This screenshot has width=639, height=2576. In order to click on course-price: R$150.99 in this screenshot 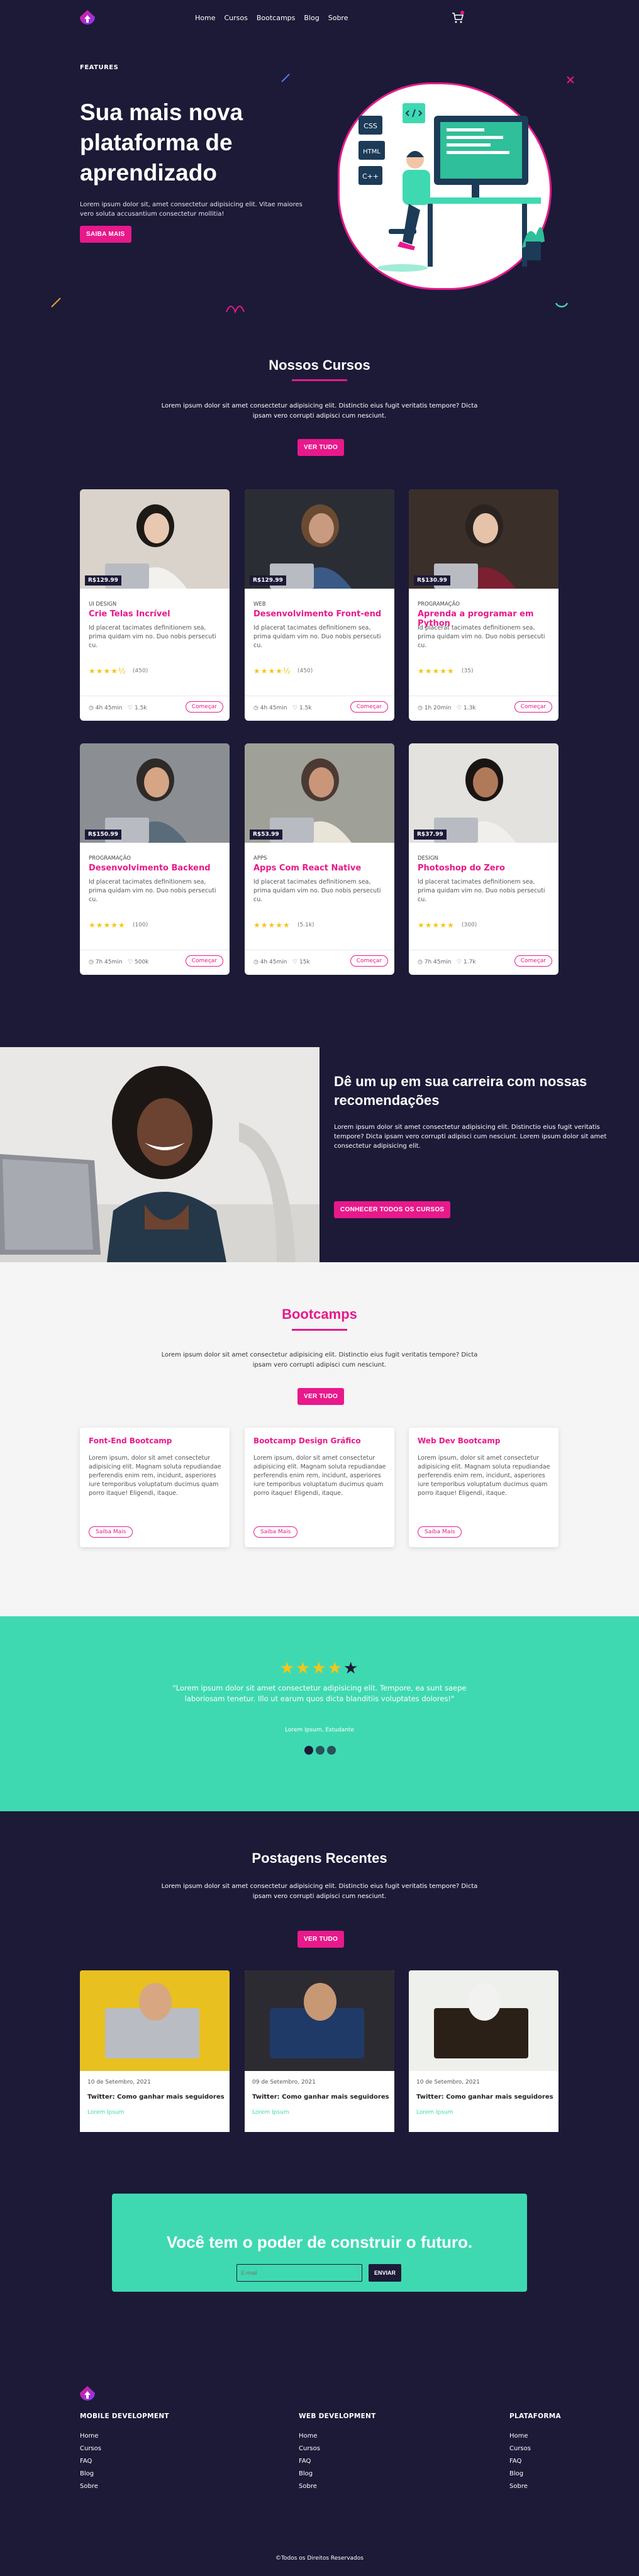, I will do `click(103, 835)`.